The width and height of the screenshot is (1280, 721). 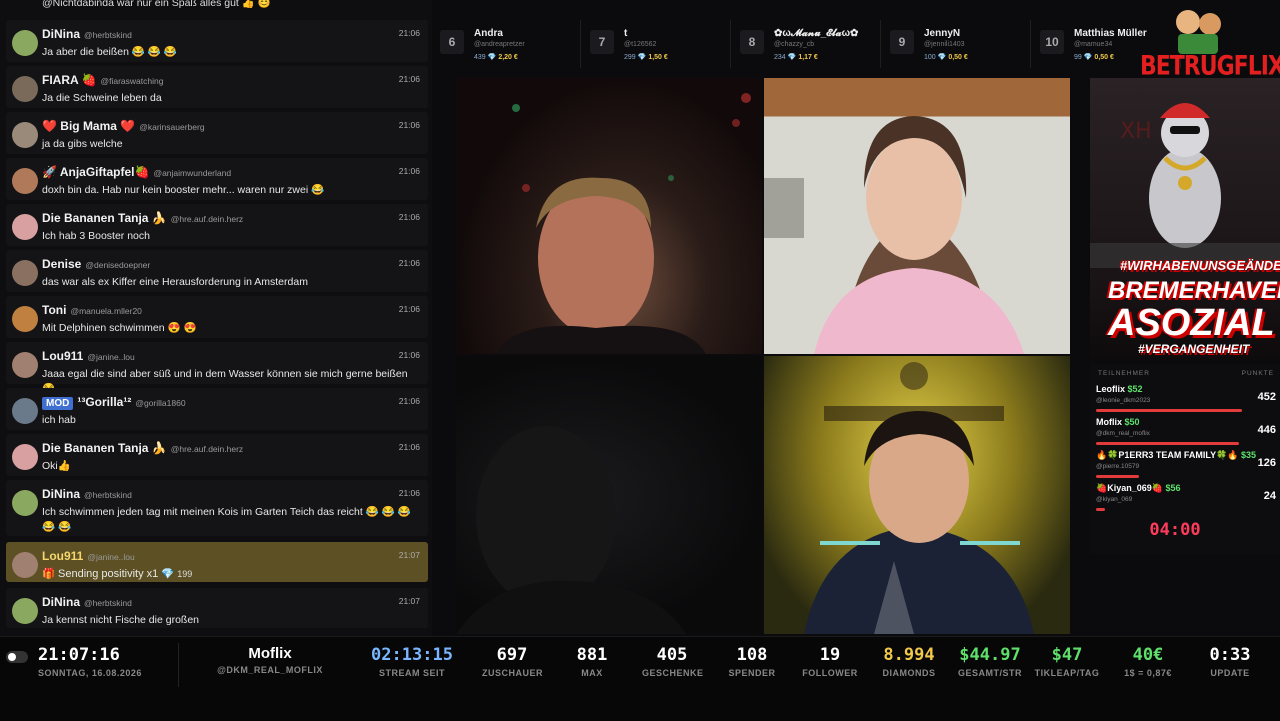 I want to click on stat-value: $47, so click(x=1067, y=655).